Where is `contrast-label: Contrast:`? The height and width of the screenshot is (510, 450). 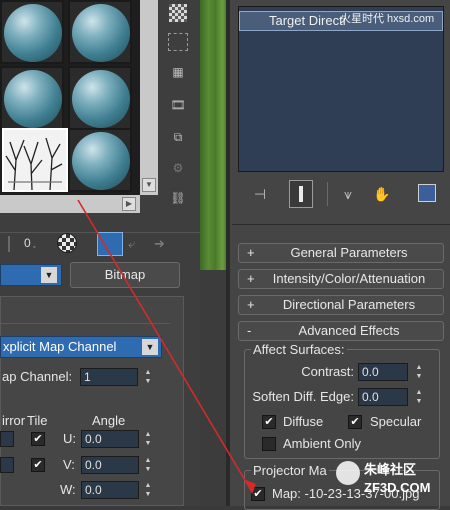 contrast-label: Contrast: is located at coordinates (327, 371).